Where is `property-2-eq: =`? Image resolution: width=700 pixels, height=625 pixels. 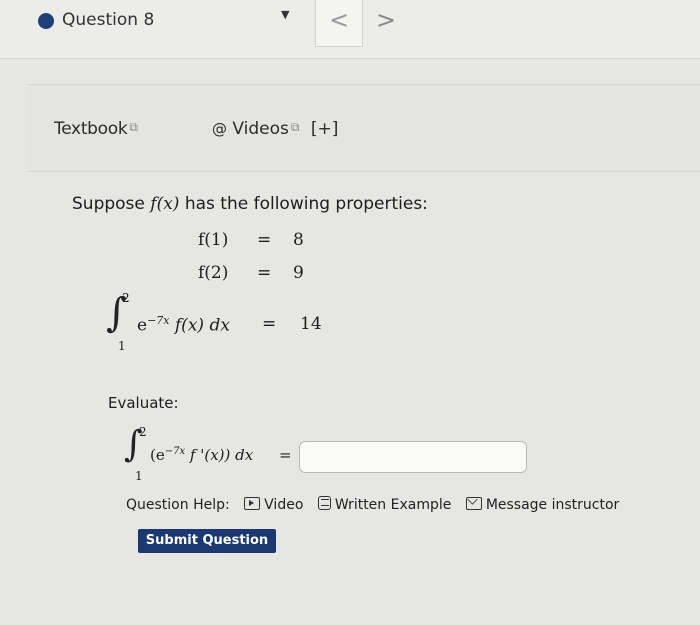
property-2-eq: = is located at coordinates (264, 273).